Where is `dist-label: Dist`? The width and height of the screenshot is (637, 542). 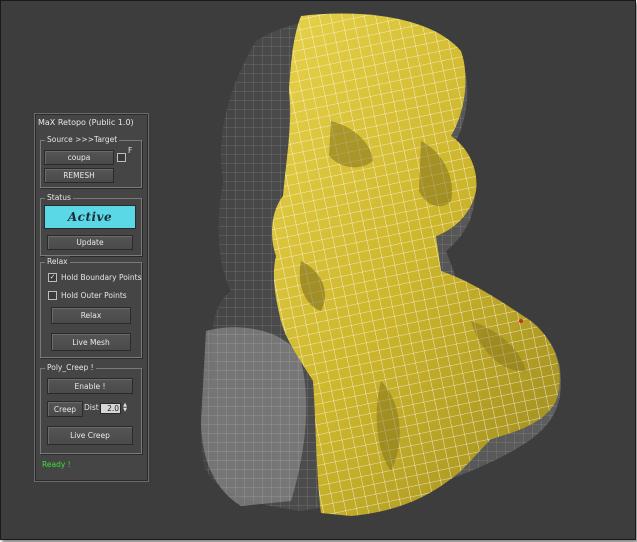 dist-label: Dist is located at coordinates (91, 407).